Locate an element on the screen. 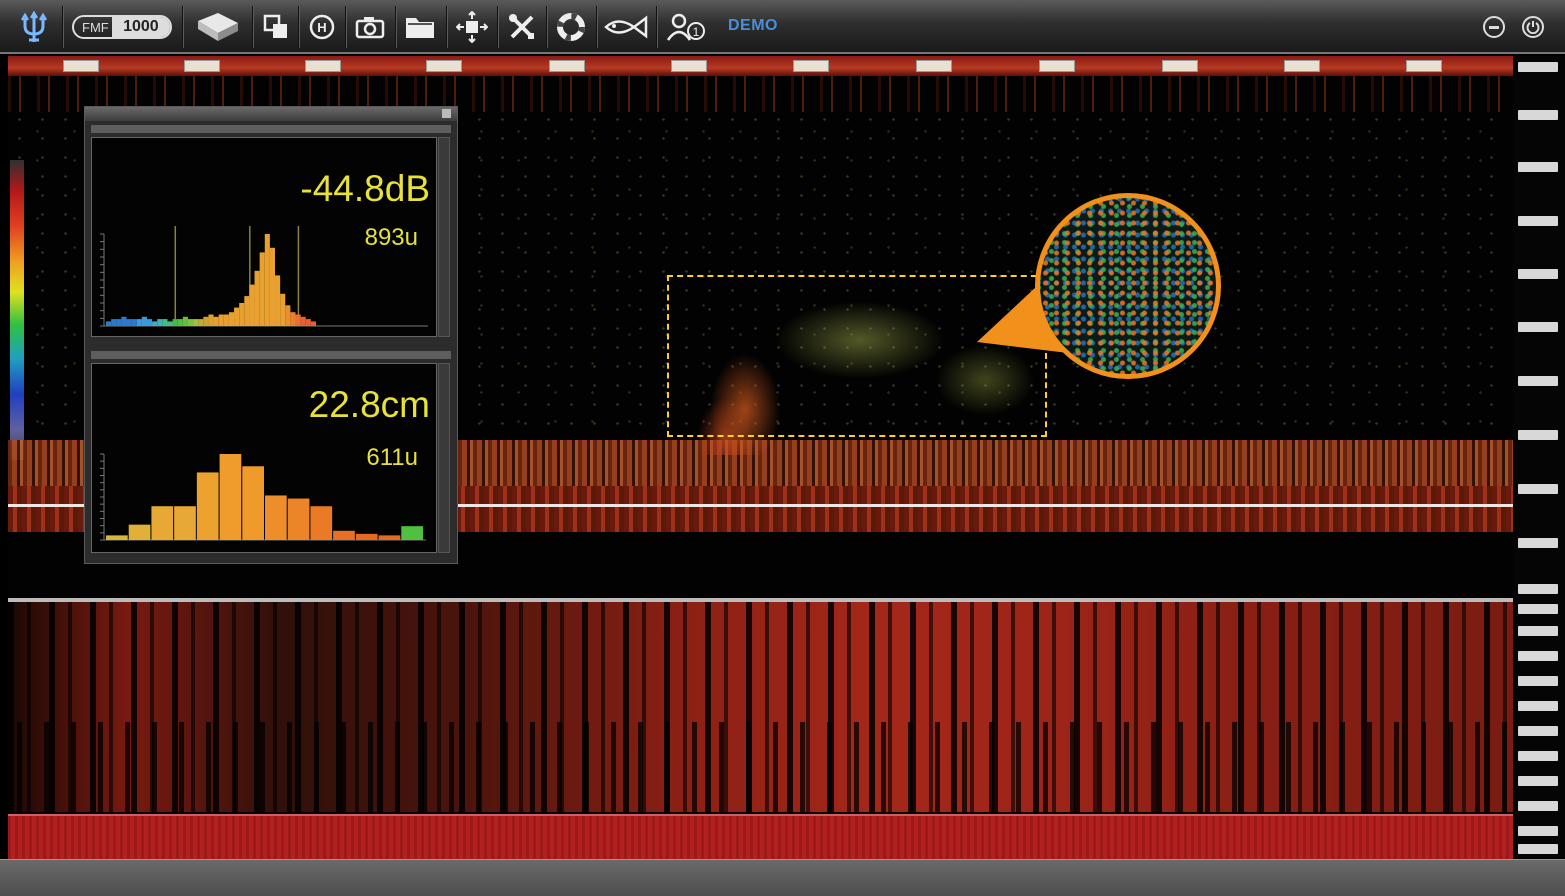  minimize-icon is located at coordinates (1494, 27).